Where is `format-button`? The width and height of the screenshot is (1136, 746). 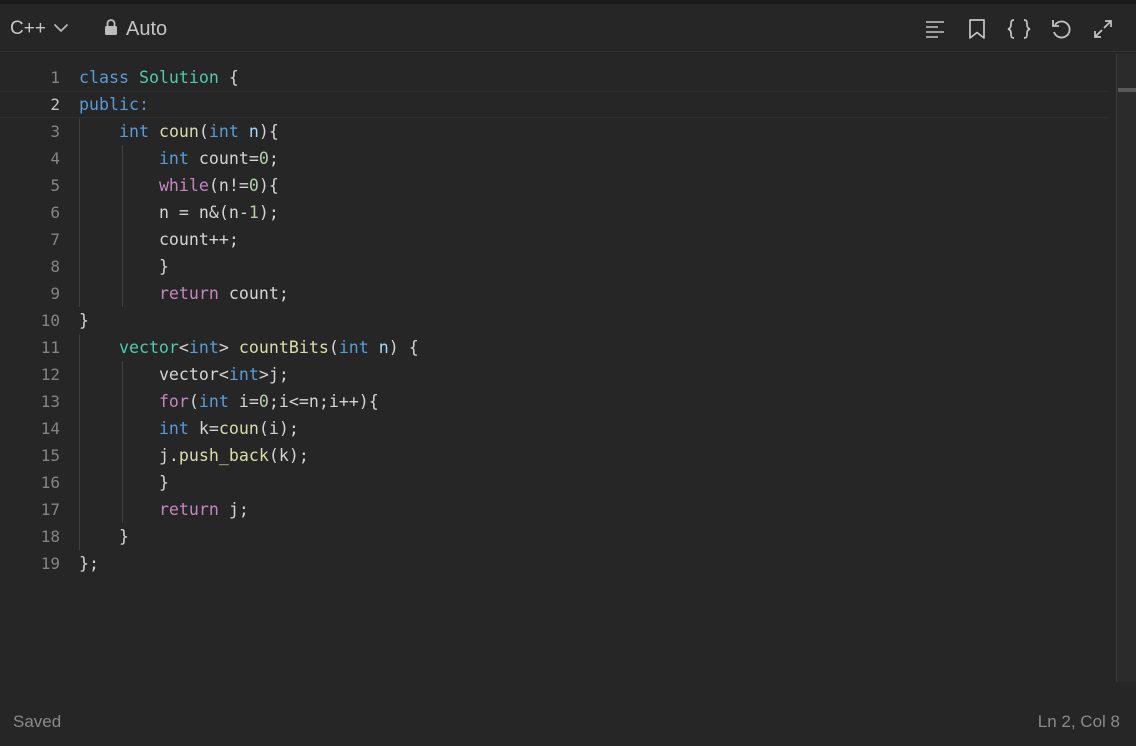
format-button is located at coordinates (935, 29).